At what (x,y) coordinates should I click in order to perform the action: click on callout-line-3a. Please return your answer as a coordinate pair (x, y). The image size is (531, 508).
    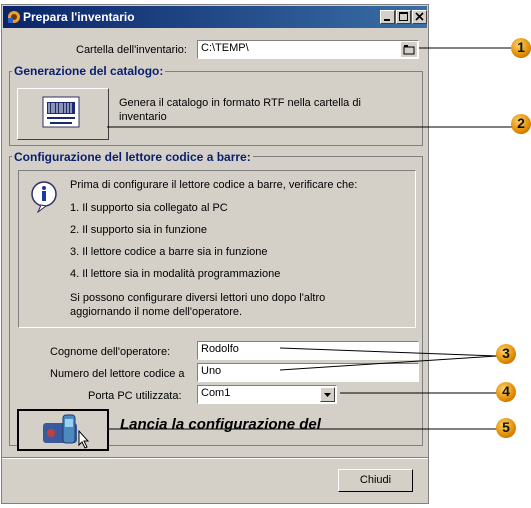
    Looking at the image, I should click on (388, 352).